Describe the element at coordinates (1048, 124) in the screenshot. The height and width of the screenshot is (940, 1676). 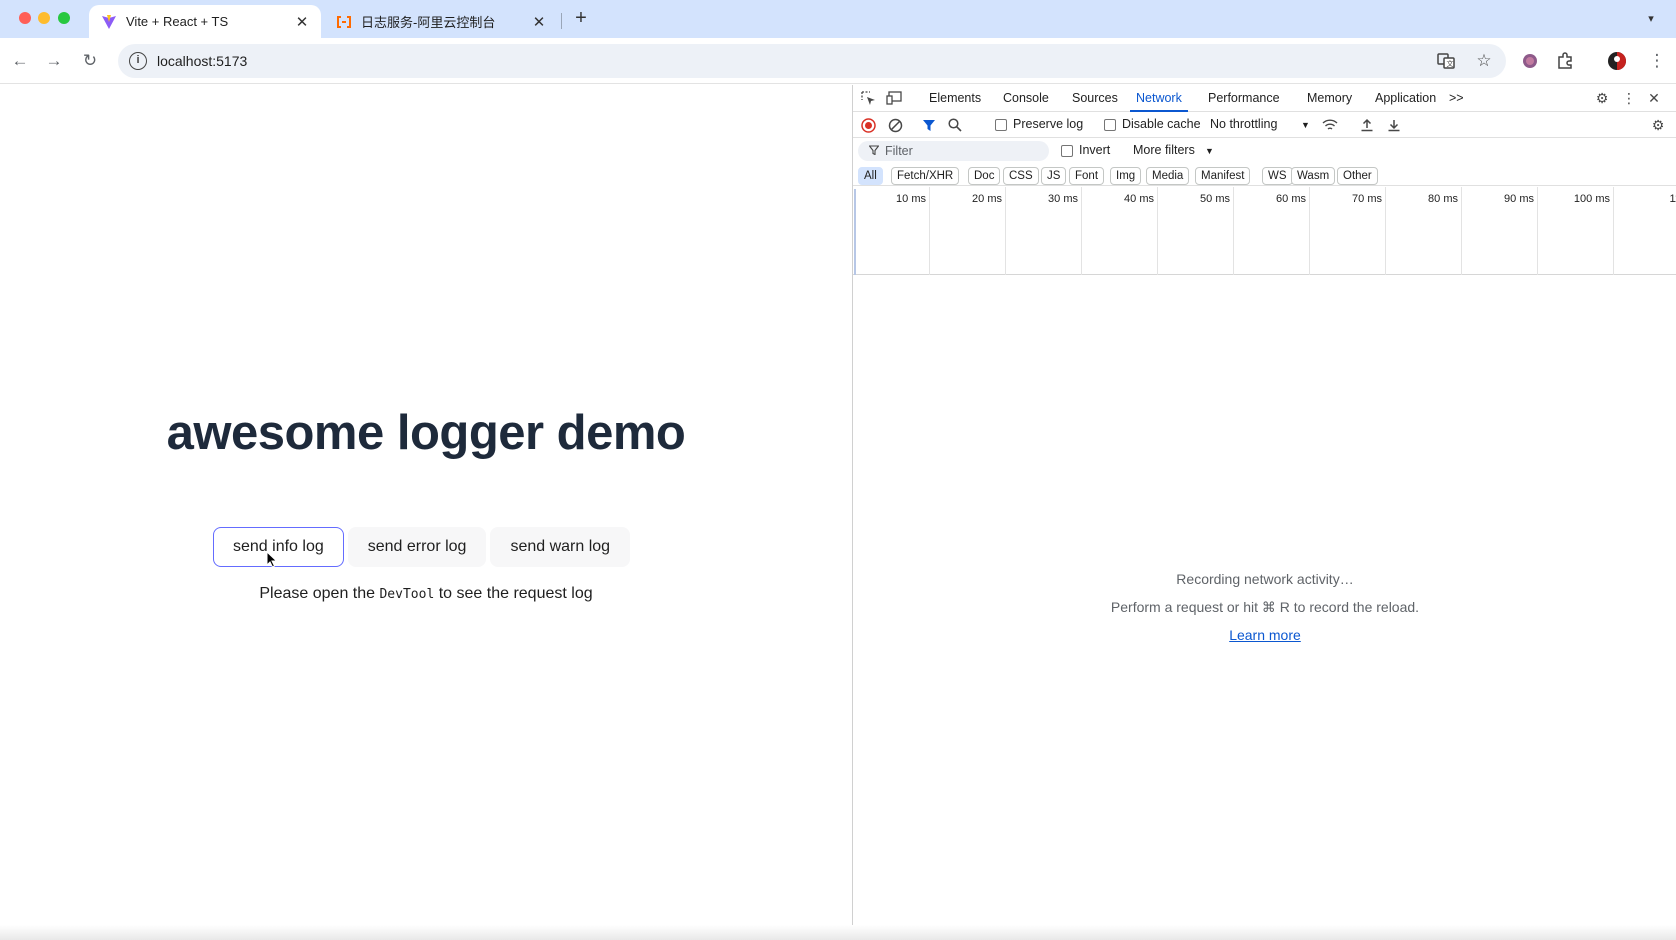
I see `preserve-log-label: Preserve log` at that location.